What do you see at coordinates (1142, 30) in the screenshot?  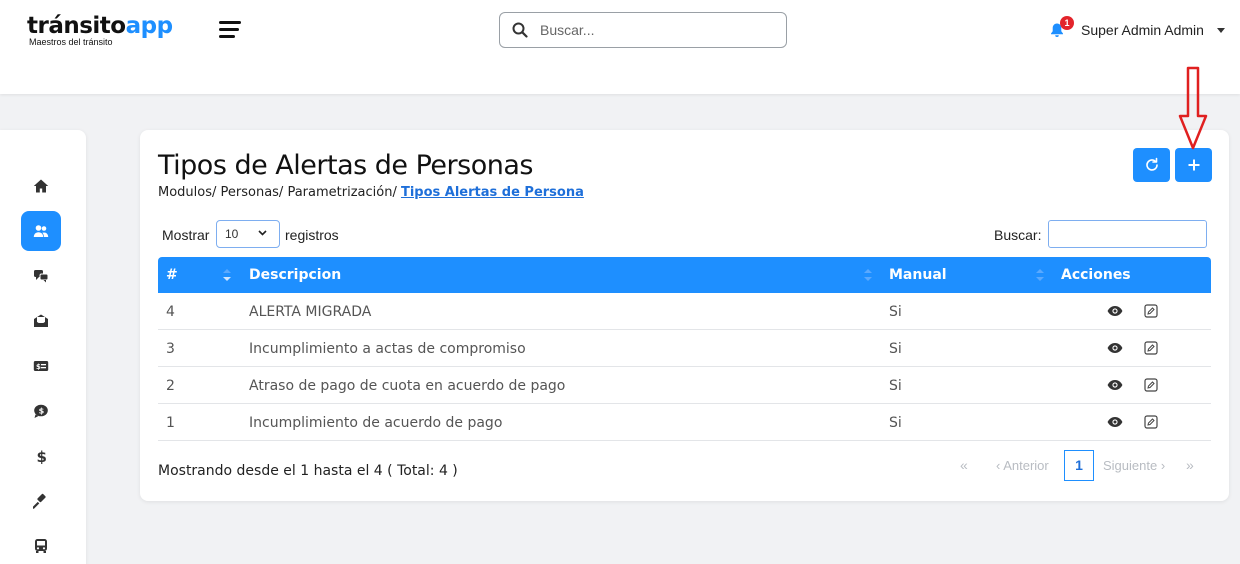 I see `user-menu: Super Admin Admin` at bounding box center [1142, 30].